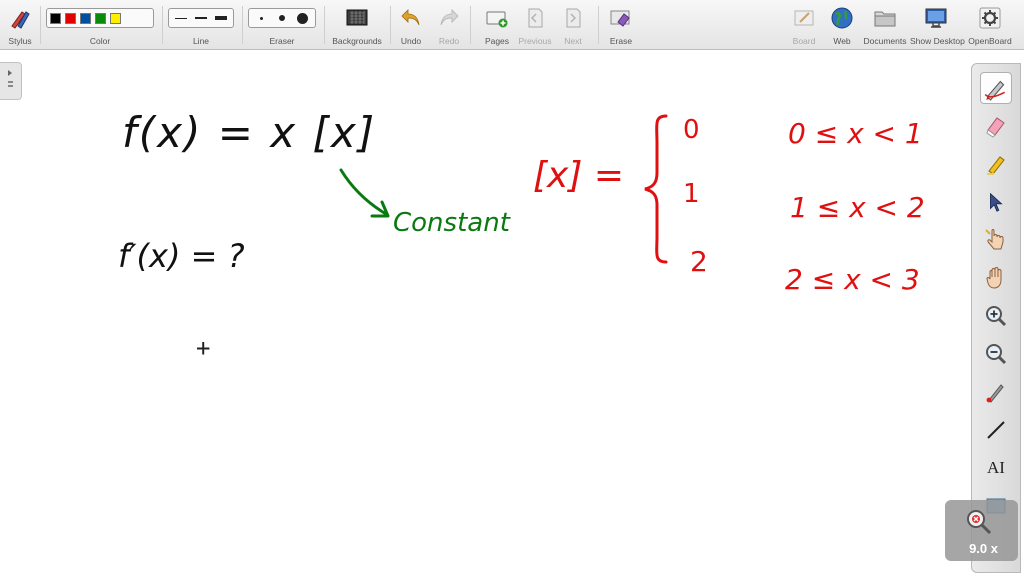 This screenshot has height=576, width=1024. I want to click on zoom-indicator: 9.0 x, so click(981, 530).